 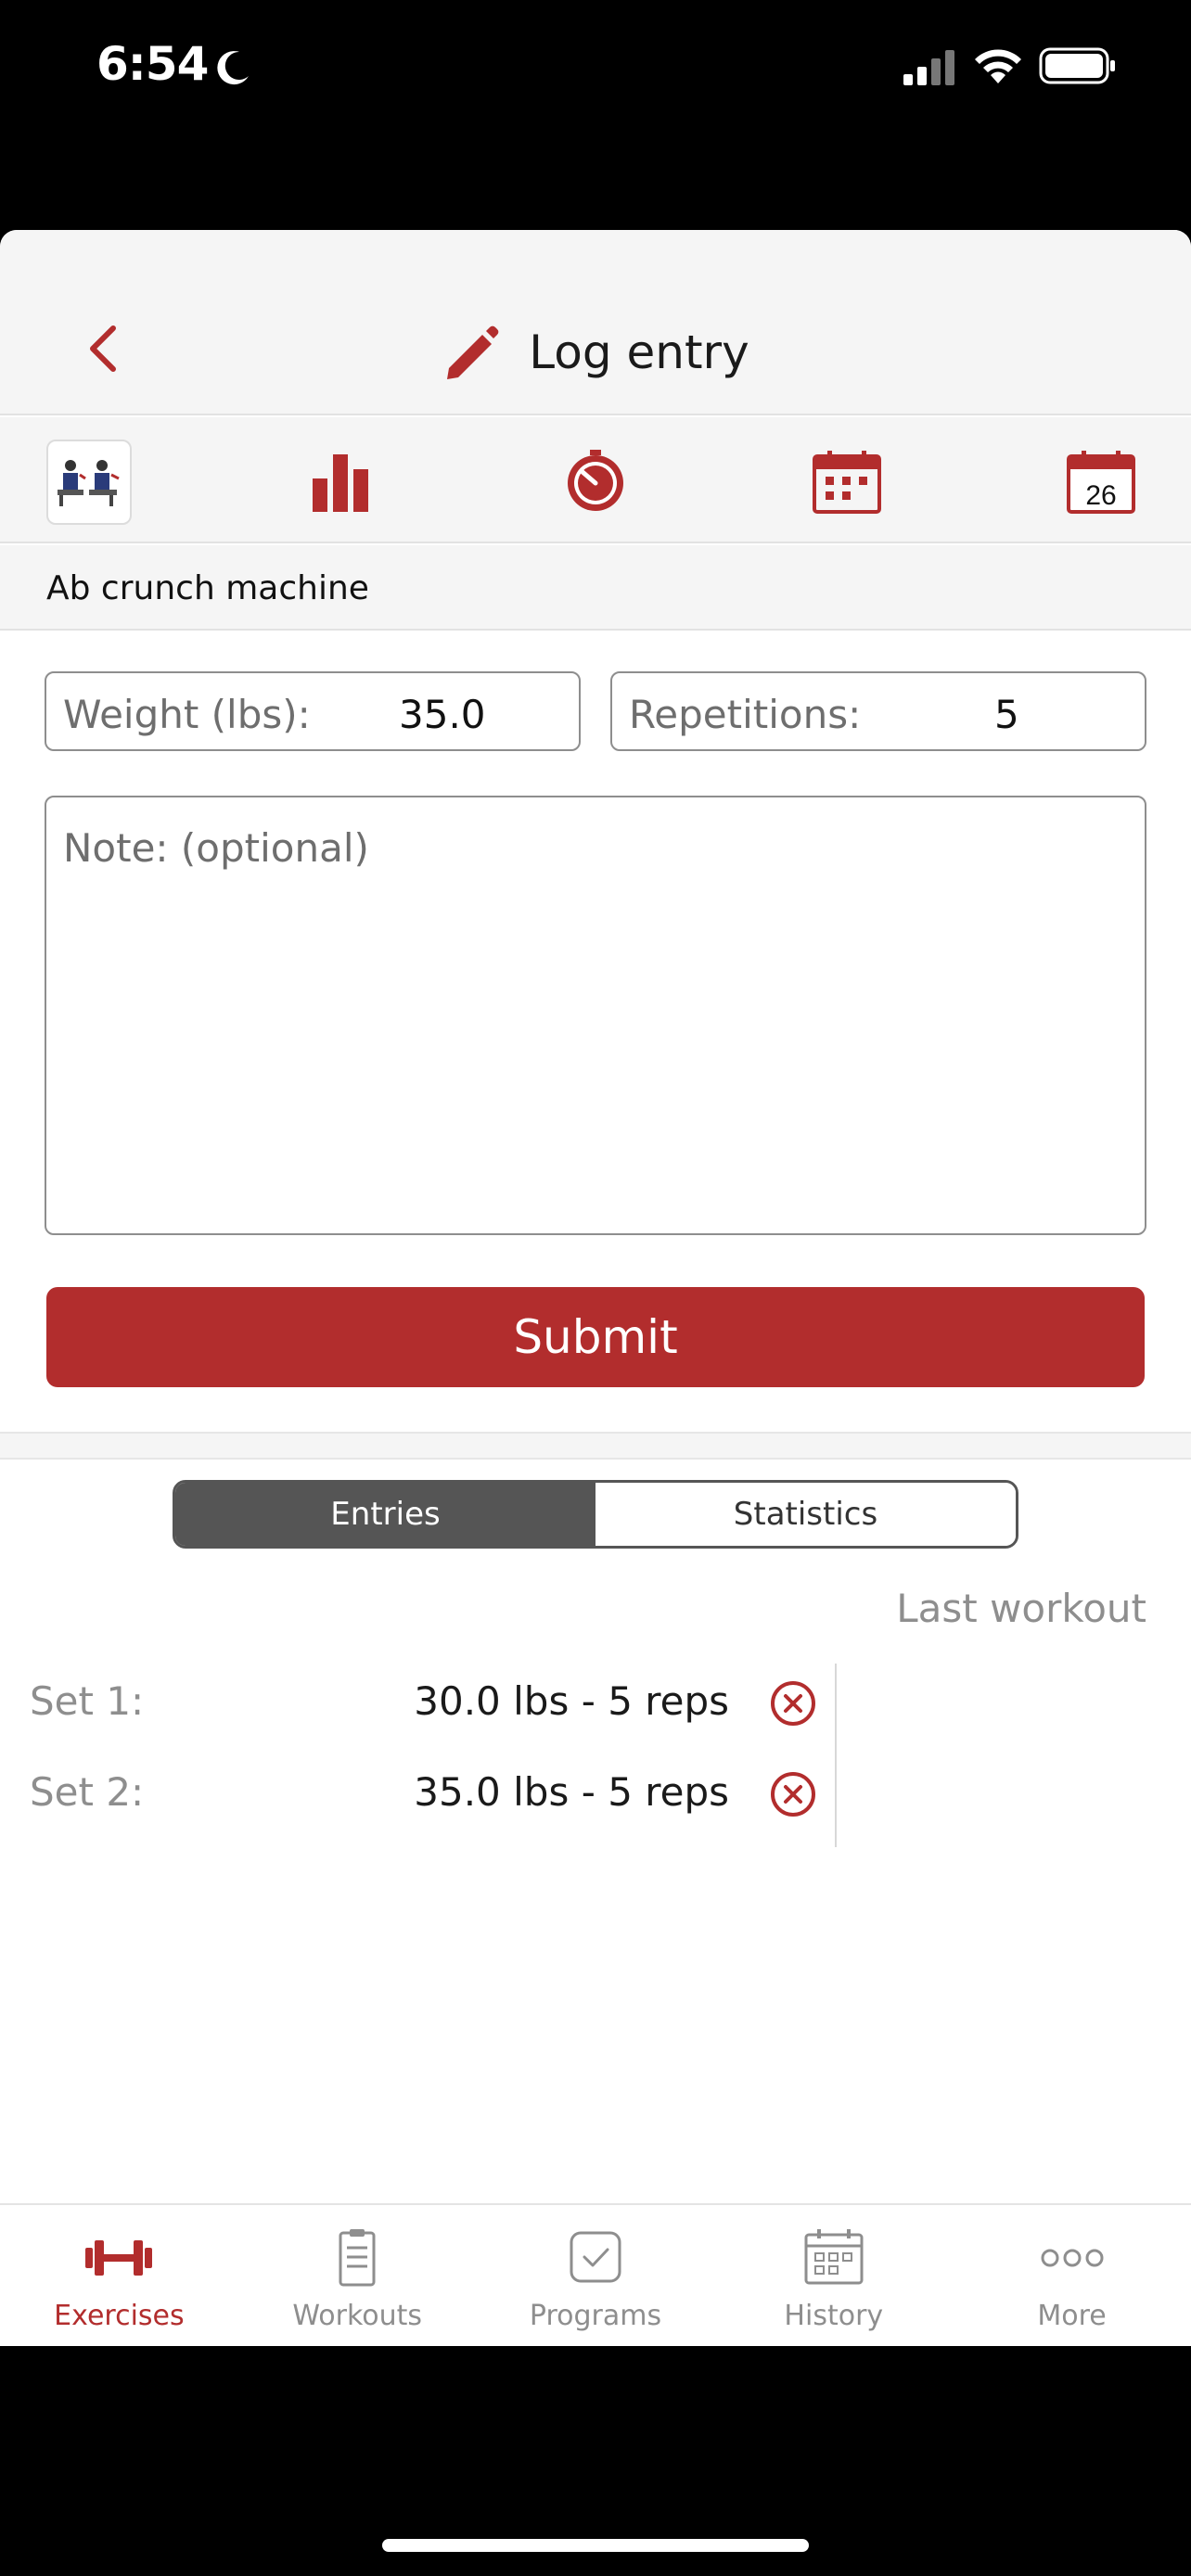 I want to click on date-picker-button: 26, so click(x=1101, y=482).